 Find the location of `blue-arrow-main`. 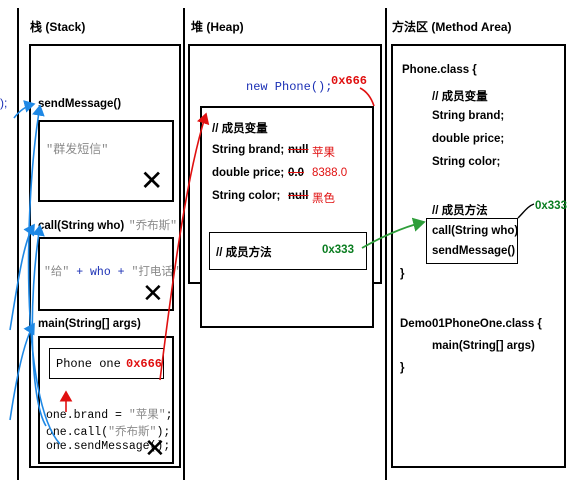

blue-arrow-main is located at coordinates (22, 371).